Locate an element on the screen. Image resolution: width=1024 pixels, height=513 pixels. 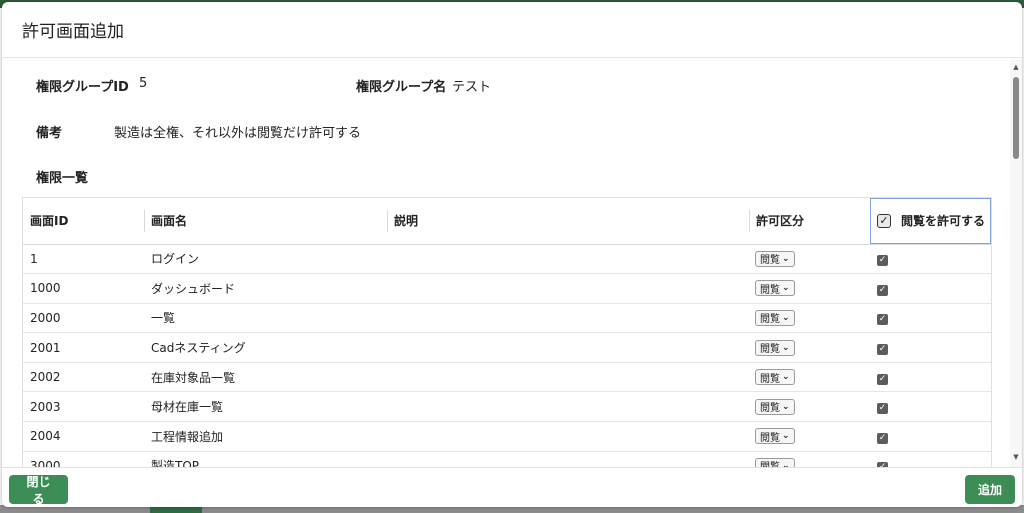
cell-screen-name: 製造TOP is located at coordinates (265, 459).